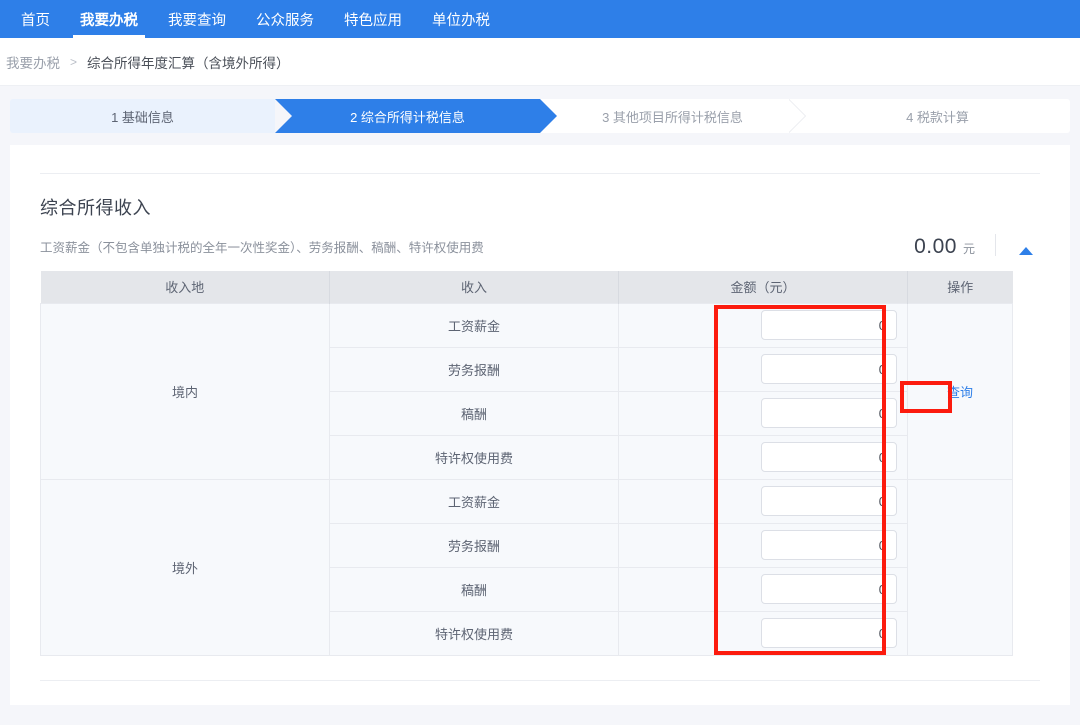 Image resolution: width=1080 pixels, height=725 pixels. I want to click on nav-item-featured-apps: 特色应用, so click(373, 19).